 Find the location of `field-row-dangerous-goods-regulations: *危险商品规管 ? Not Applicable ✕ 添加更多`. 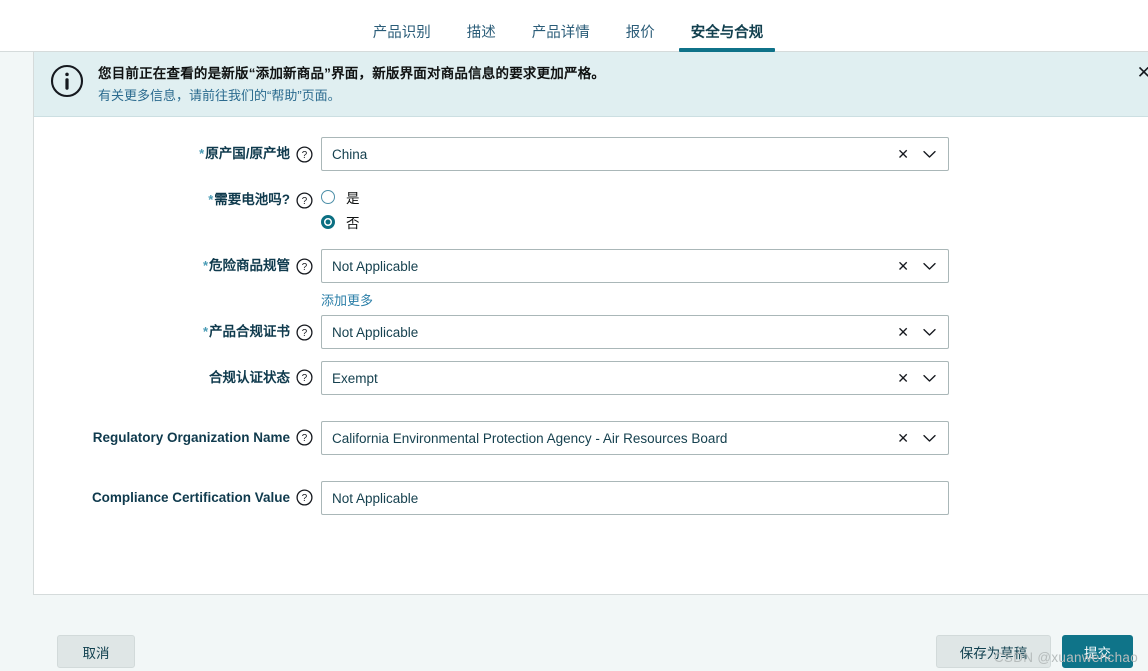

field-row-dangerous-goods-regulations: *危险商品规管 ? Not Applicable ✕ 添加更多 is located at coordinates (591, 279).